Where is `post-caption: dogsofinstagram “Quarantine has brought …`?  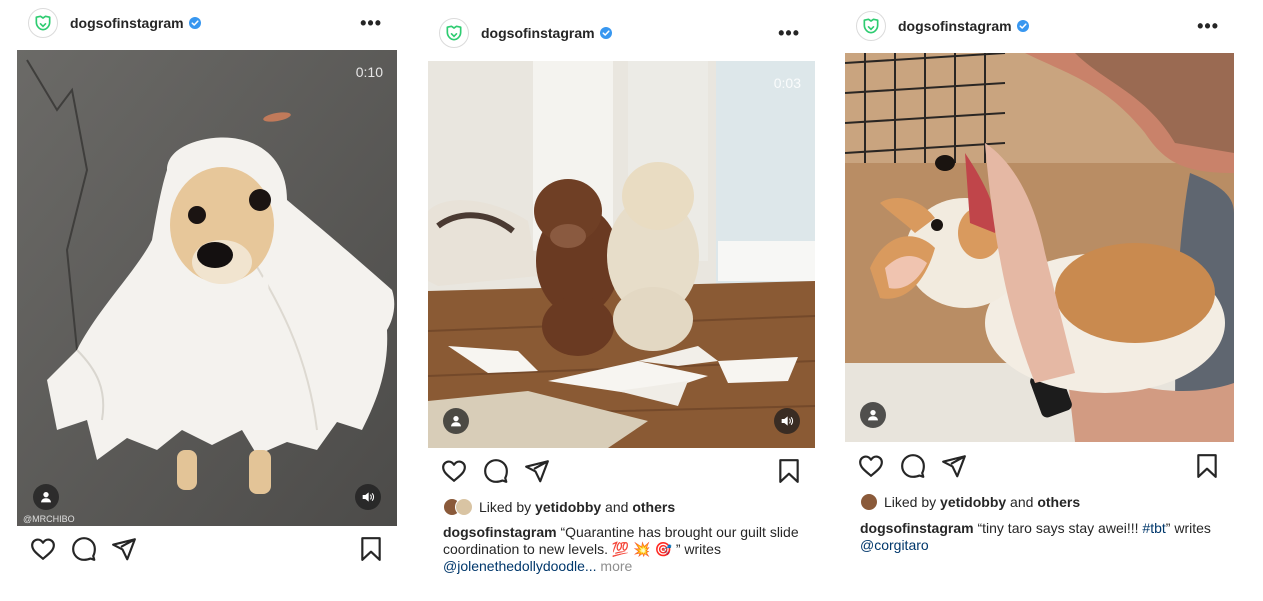
post-caption: dogsofinstagram “Quarantine has brought … is located at coordinates (622, 549).